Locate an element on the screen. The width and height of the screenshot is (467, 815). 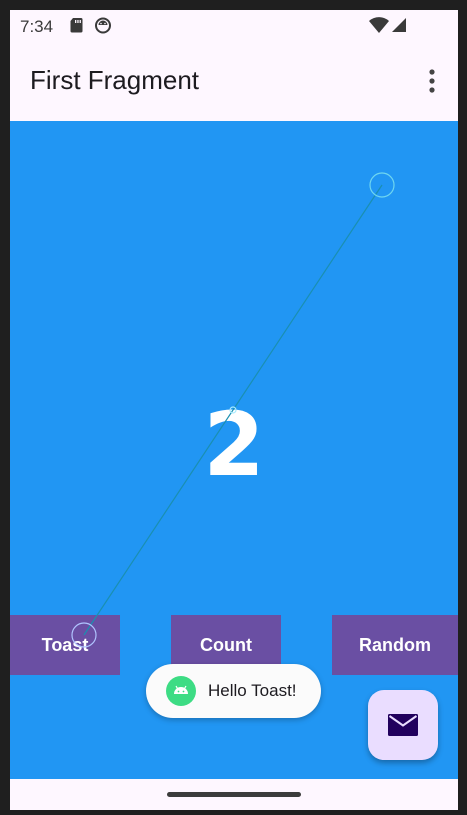
sd-card-icon is located at coordinates (77, 25).